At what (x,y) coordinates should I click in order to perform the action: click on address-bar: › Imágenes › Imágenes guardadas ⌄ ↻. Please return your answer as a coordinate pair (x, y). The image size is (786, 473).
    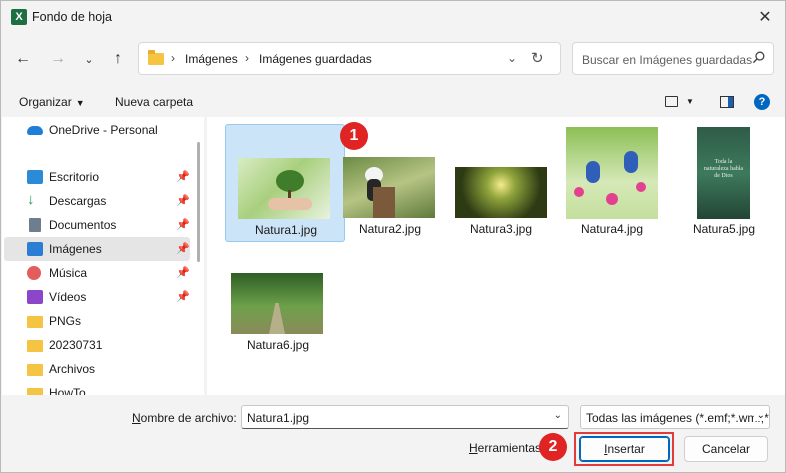
    Looking at the image, I should click on (349, 58).